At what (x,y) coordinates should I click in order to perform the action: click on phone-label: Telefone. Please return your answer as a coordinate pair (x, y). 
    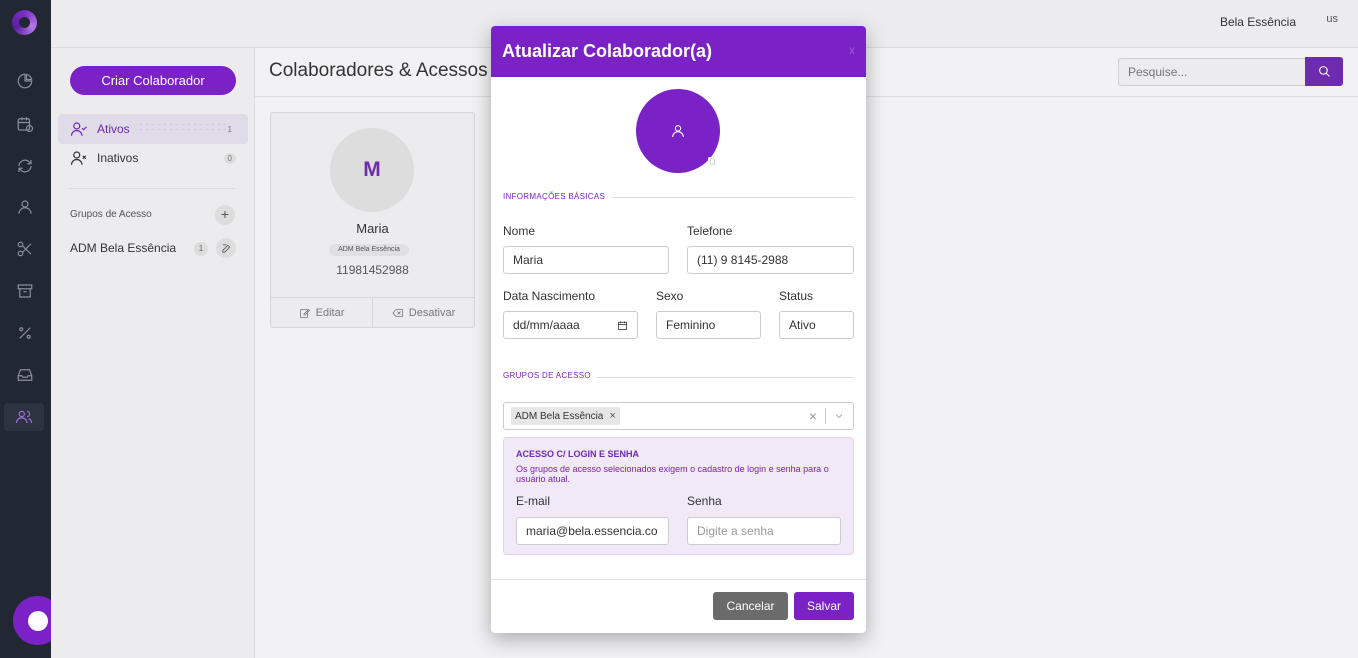
    Looking at the image, I should click on (710, 231).